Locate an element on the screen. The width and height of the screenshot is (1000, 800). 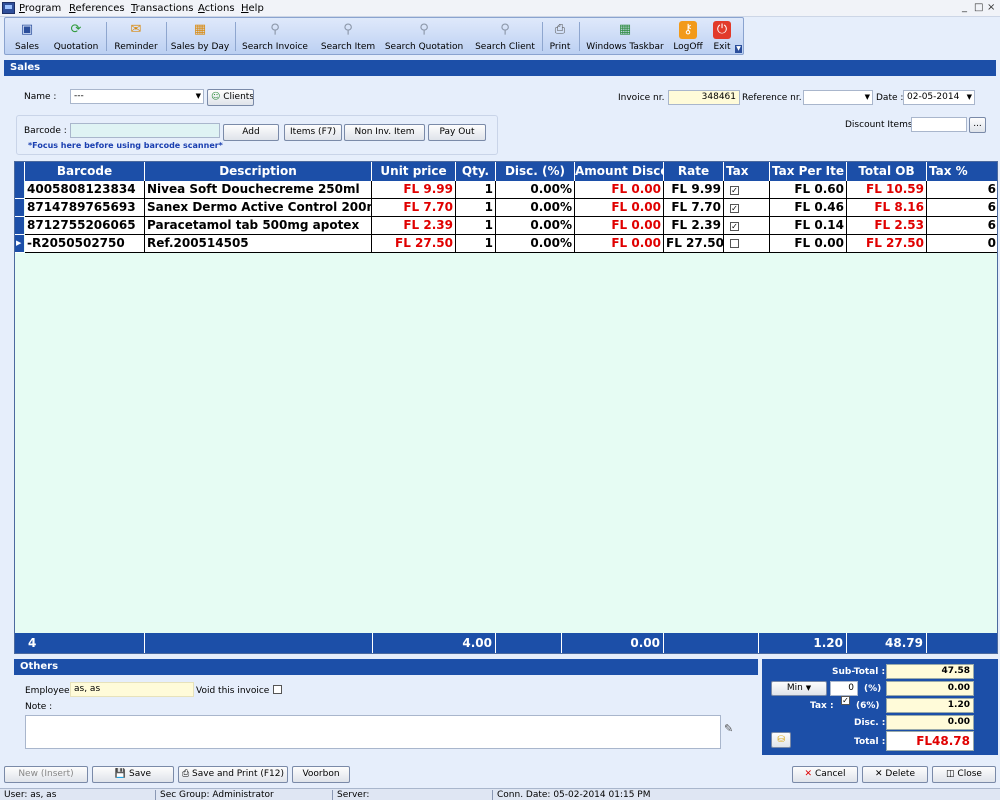
sales-button: ▣ Sales is located at coordinates (27, 36).